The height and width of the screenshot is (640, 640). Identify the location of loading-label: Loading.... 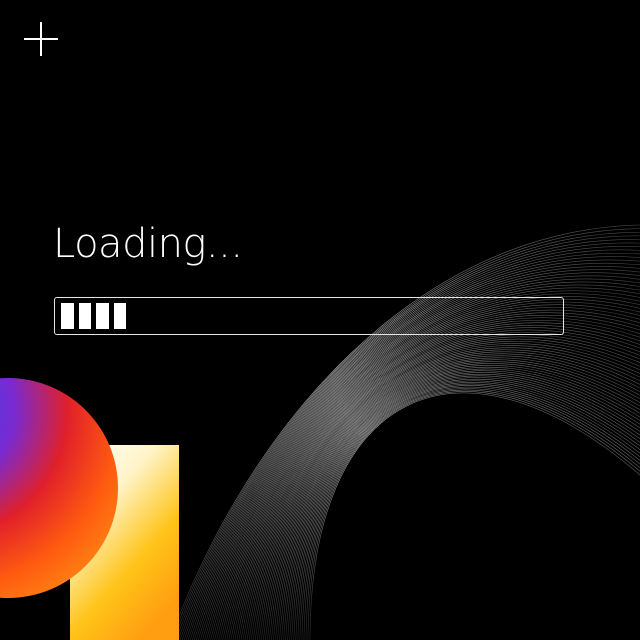
(148, 244).